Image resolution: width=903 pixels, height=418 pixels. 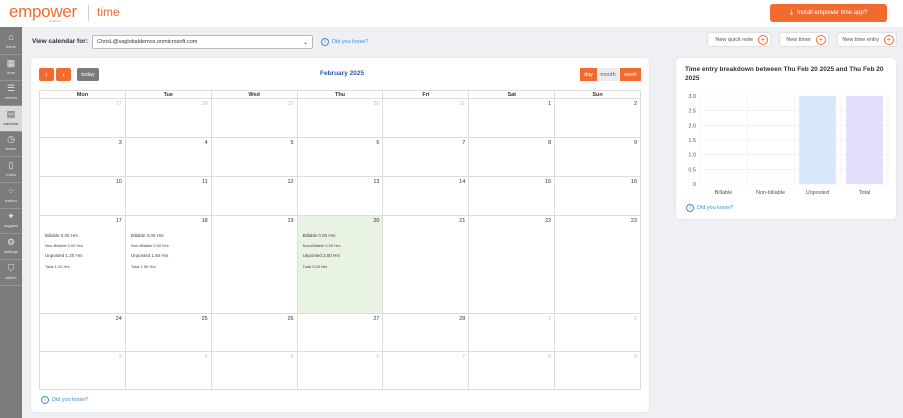 I want to click on calendar-day-cell: 25, so click(x=168, y=333).